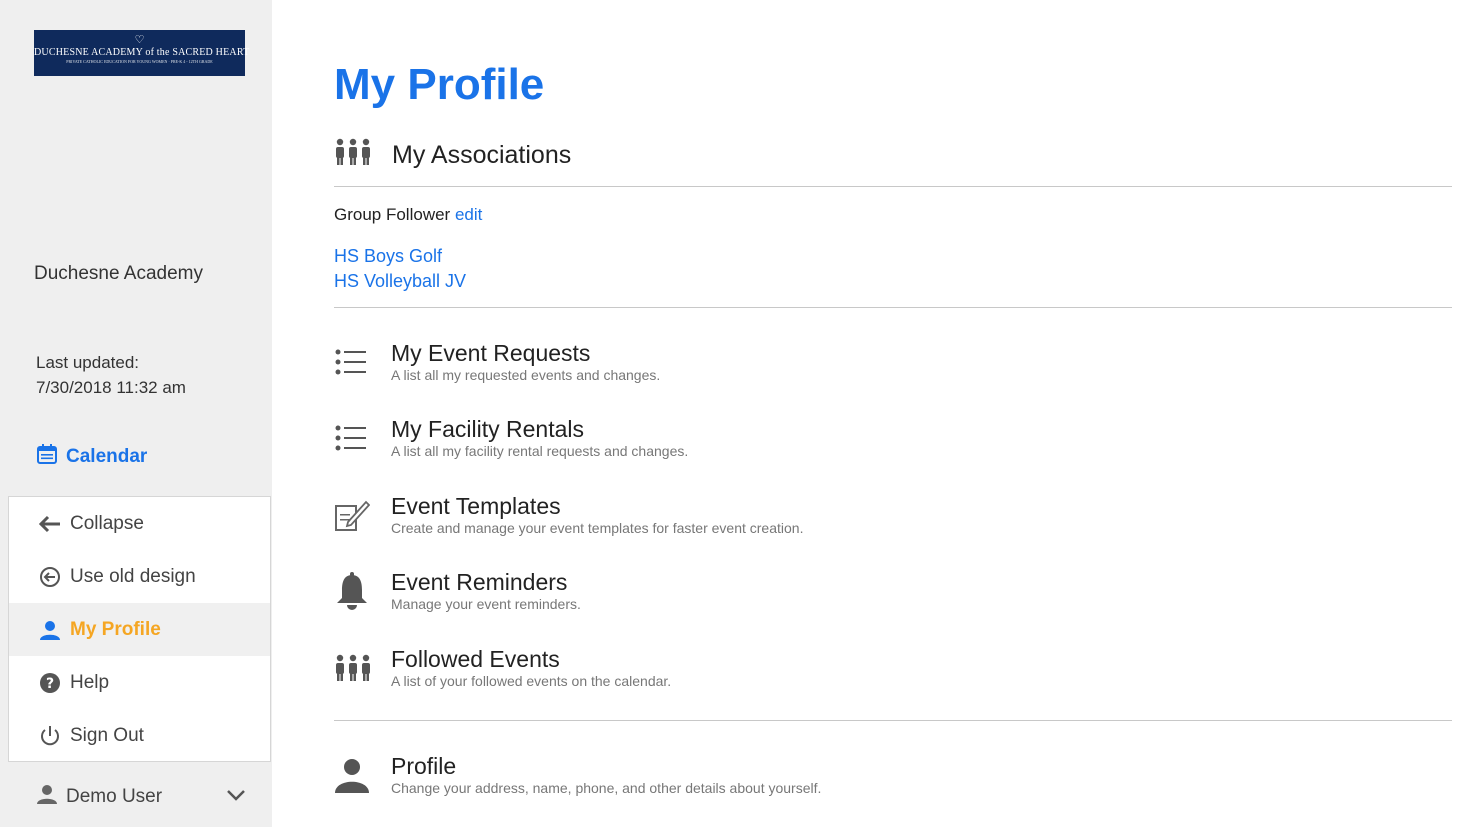  I want to click on menu-item-sign-out: Sign Out, so click(139, 735).